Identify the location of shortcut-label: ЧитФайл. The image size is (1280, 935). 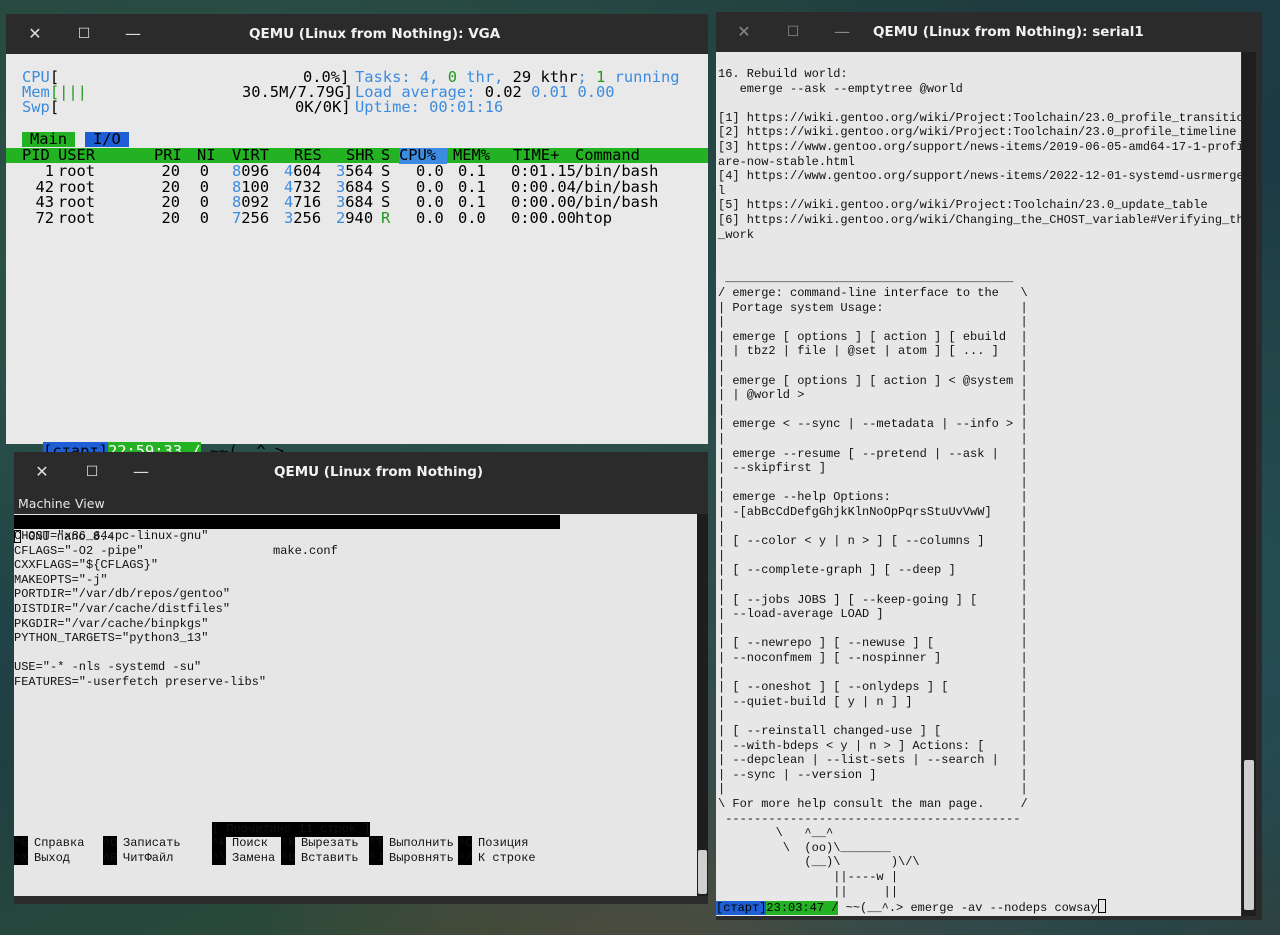
(148, 857).